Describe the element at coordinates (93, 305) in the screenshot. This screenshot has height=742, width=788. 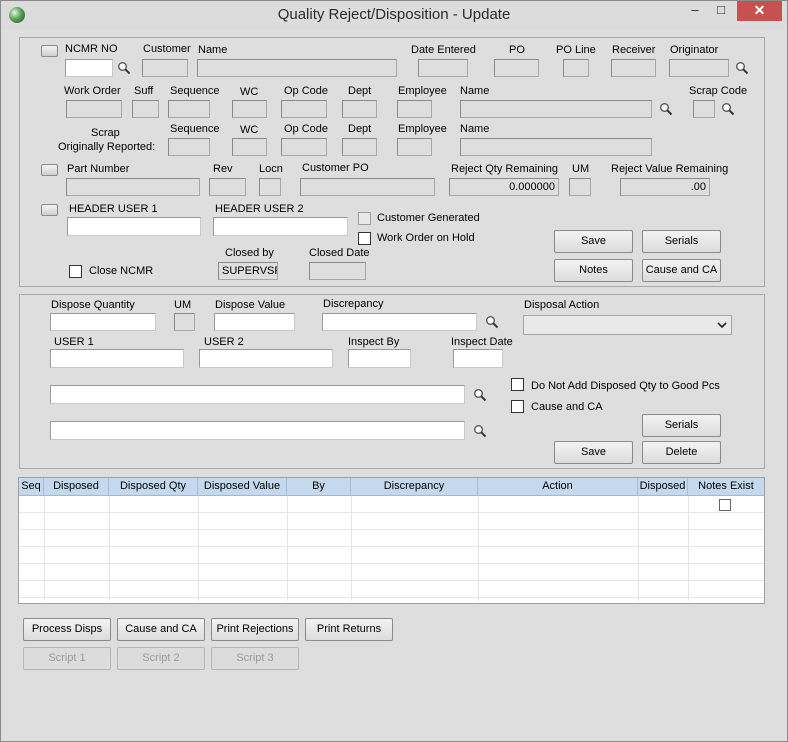
I see `dispose-quantity-label: Dispose Quantity` at that location.